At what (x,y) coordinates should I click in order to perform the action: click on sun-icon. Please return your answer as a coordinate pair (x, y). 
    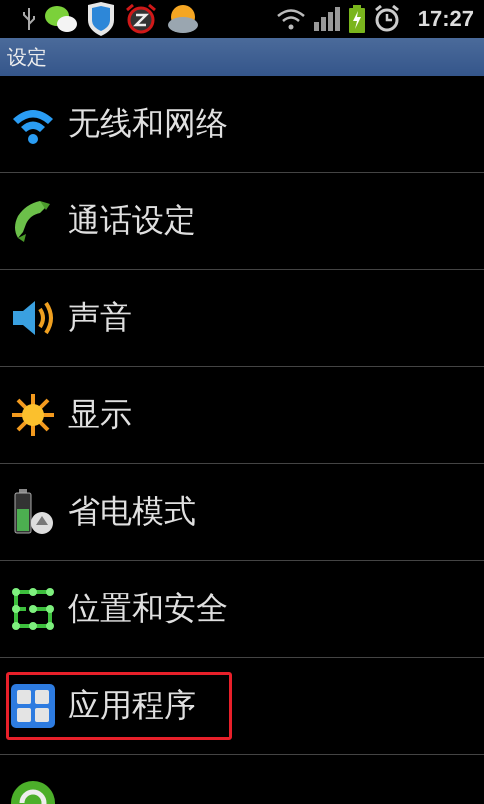
    Looking at the image, I should click on (33, 415).